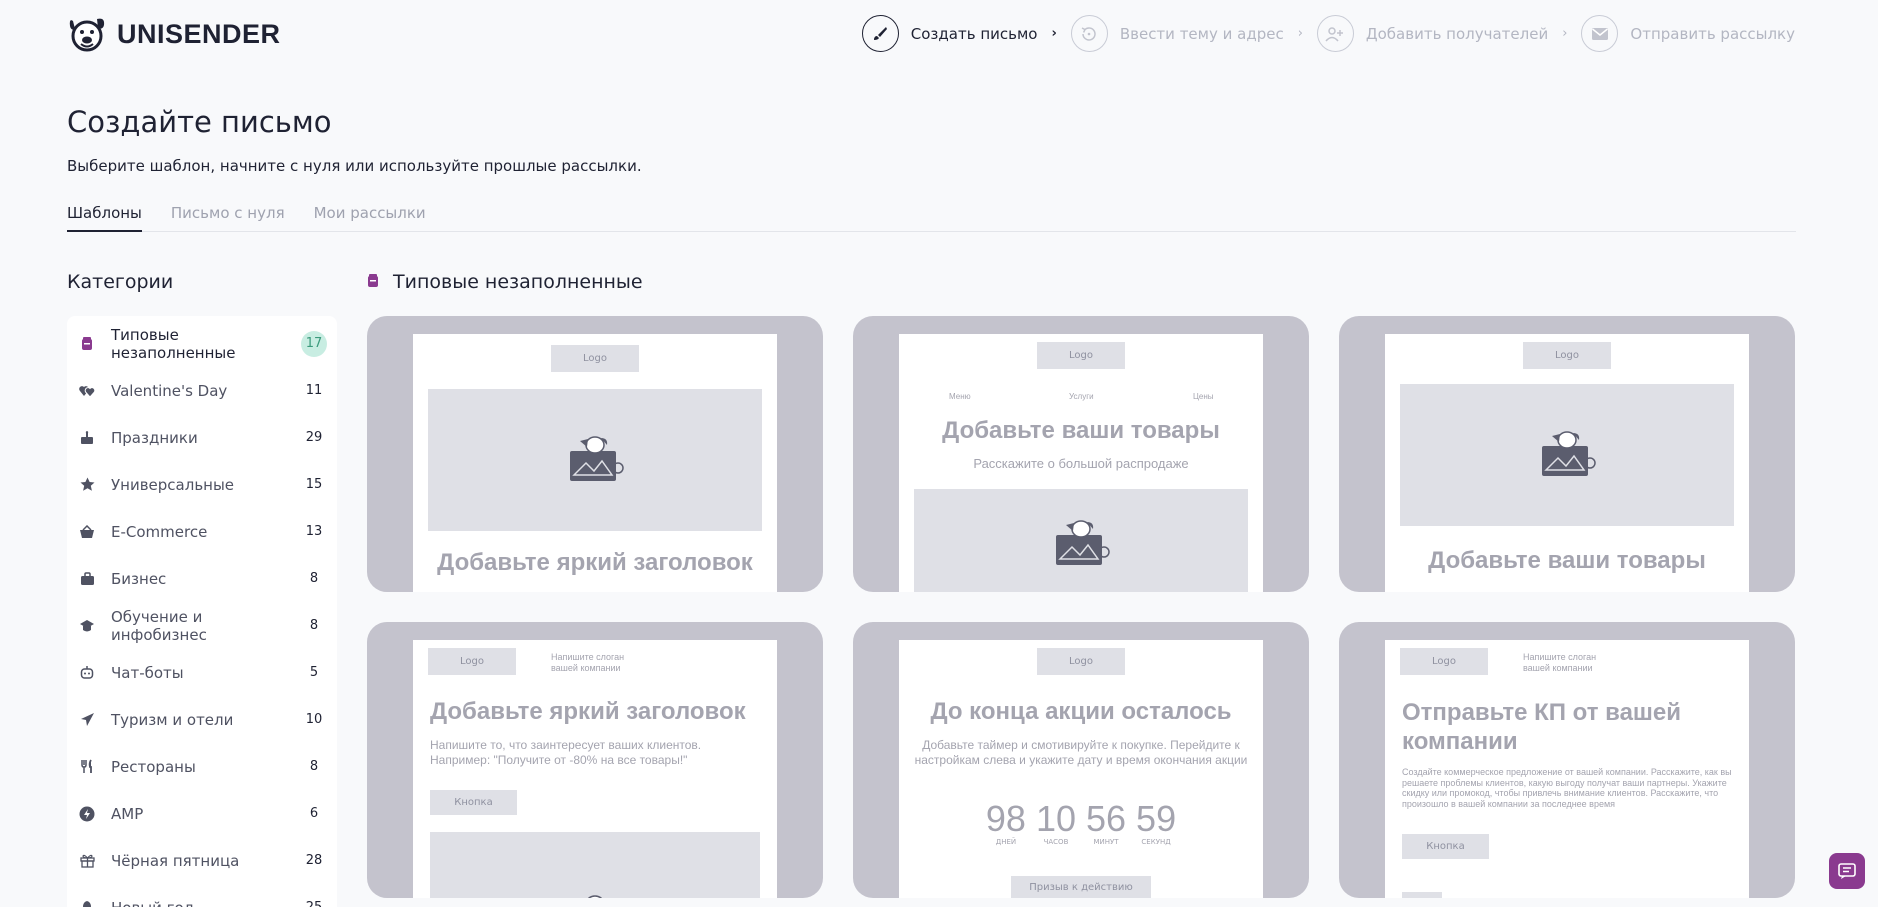 The height and width of the screenshot is (907, 1878). I want to click on step-label: Создать письмо, so click(974, 33).